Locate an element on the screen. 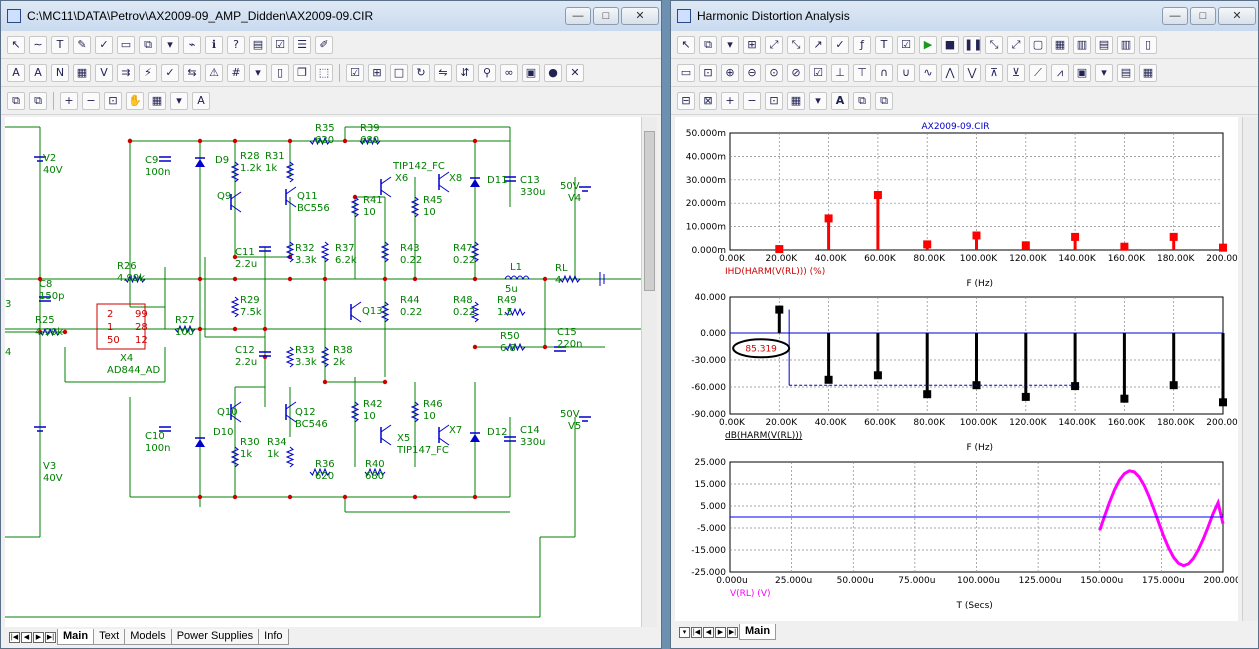  help-icon: ? is located at coordinates (236, 44).